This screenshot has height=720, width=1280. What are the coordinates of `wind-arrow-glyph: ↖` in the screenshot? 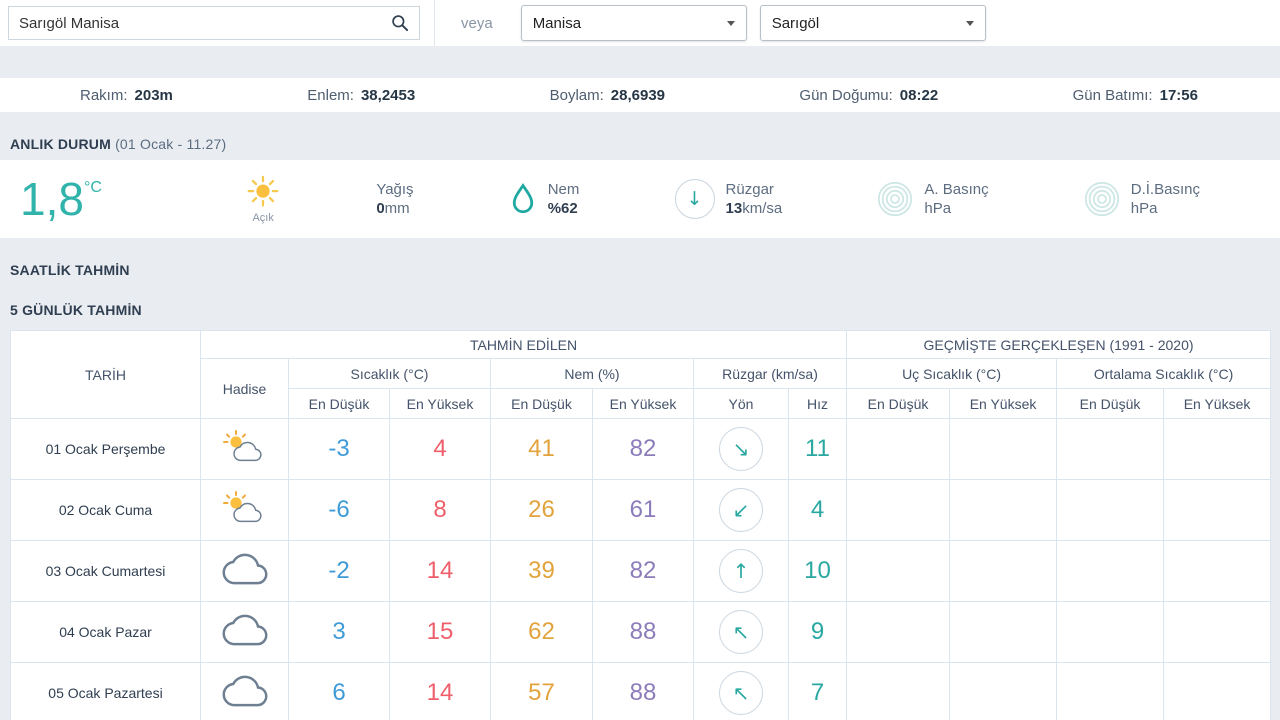 It's located at (741, 632).